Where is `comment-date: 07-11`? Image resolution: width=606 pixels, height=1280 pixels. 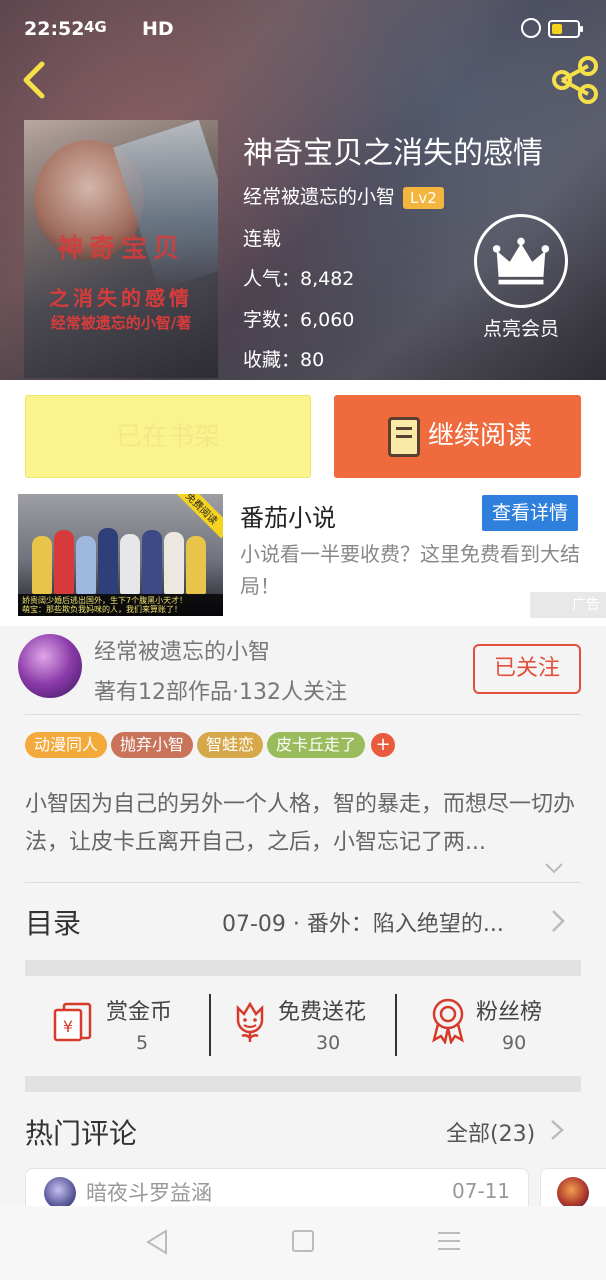
comment-date: 07-11 is located at coordinates (481, 1191).